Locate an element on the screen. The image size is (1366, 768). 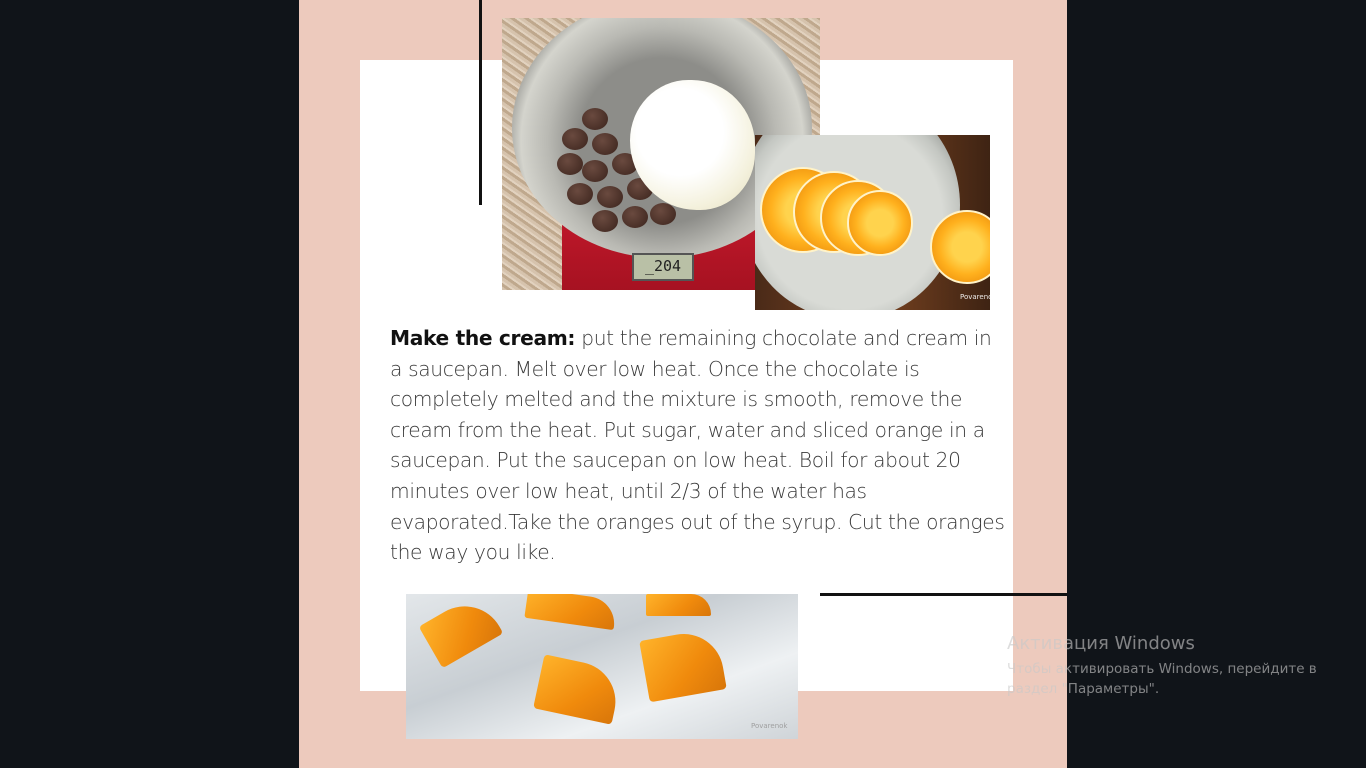
recipe-heading: Make the cream: is located at coordinates (483, 338).